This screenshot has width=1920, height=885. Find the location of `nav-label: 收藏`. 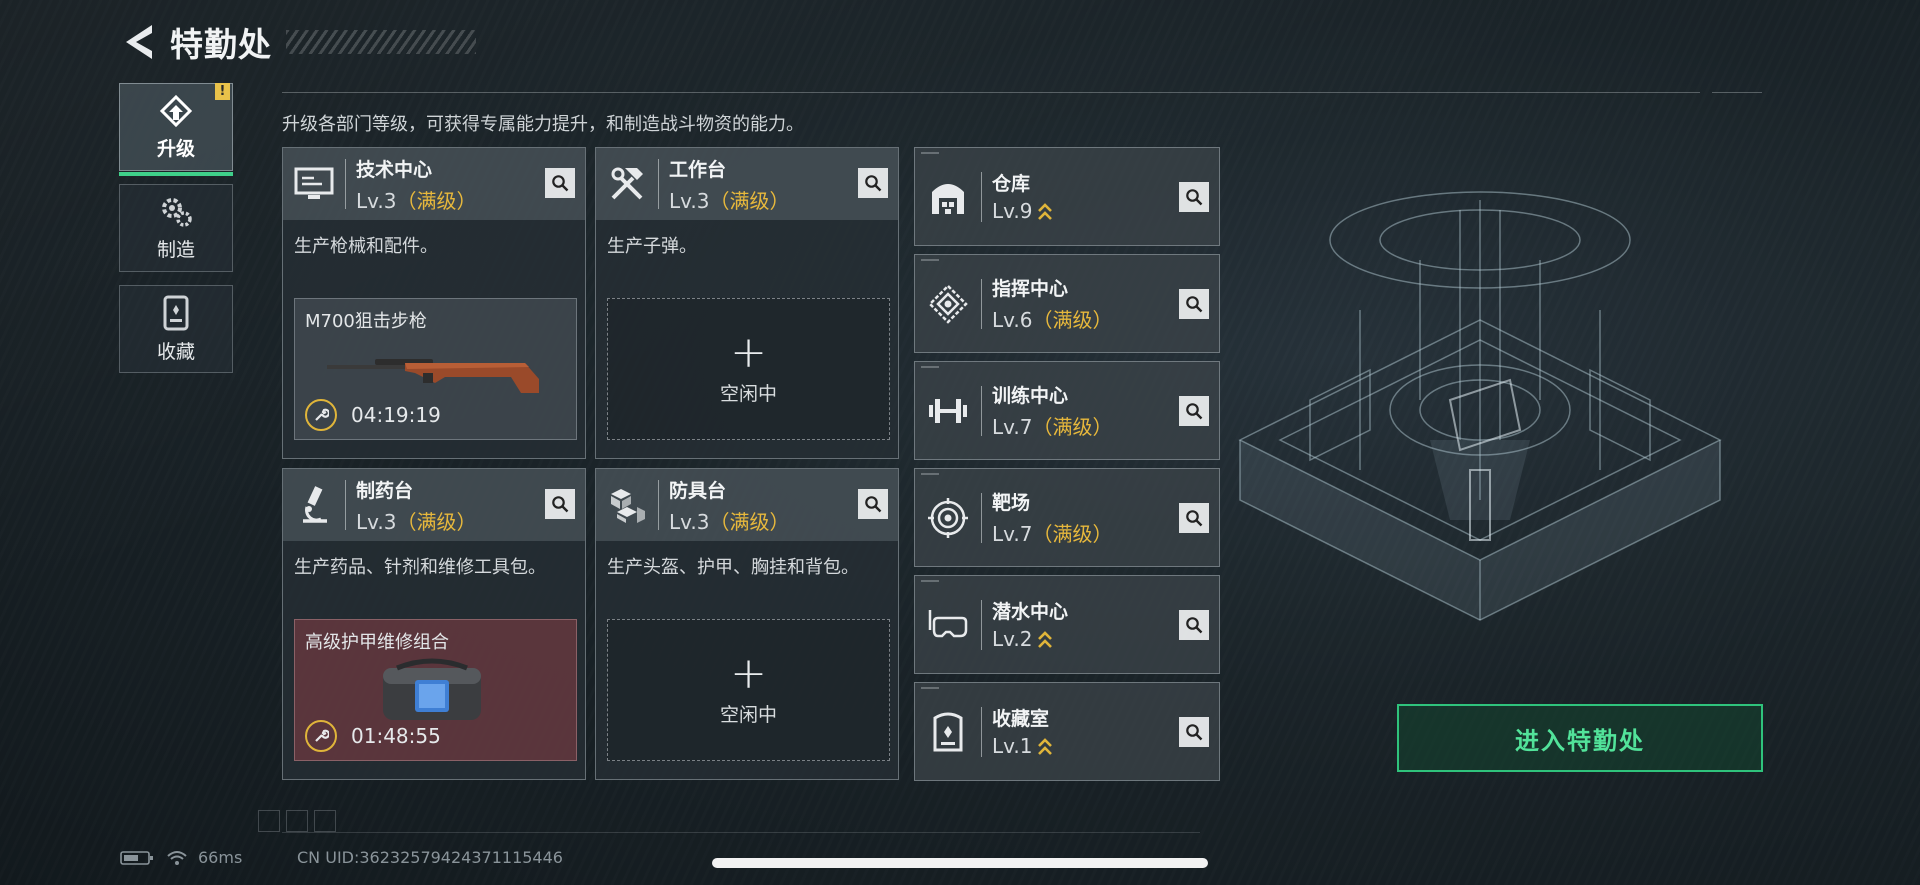

nav-label: 收藏 is located at coordinates (175, 351).